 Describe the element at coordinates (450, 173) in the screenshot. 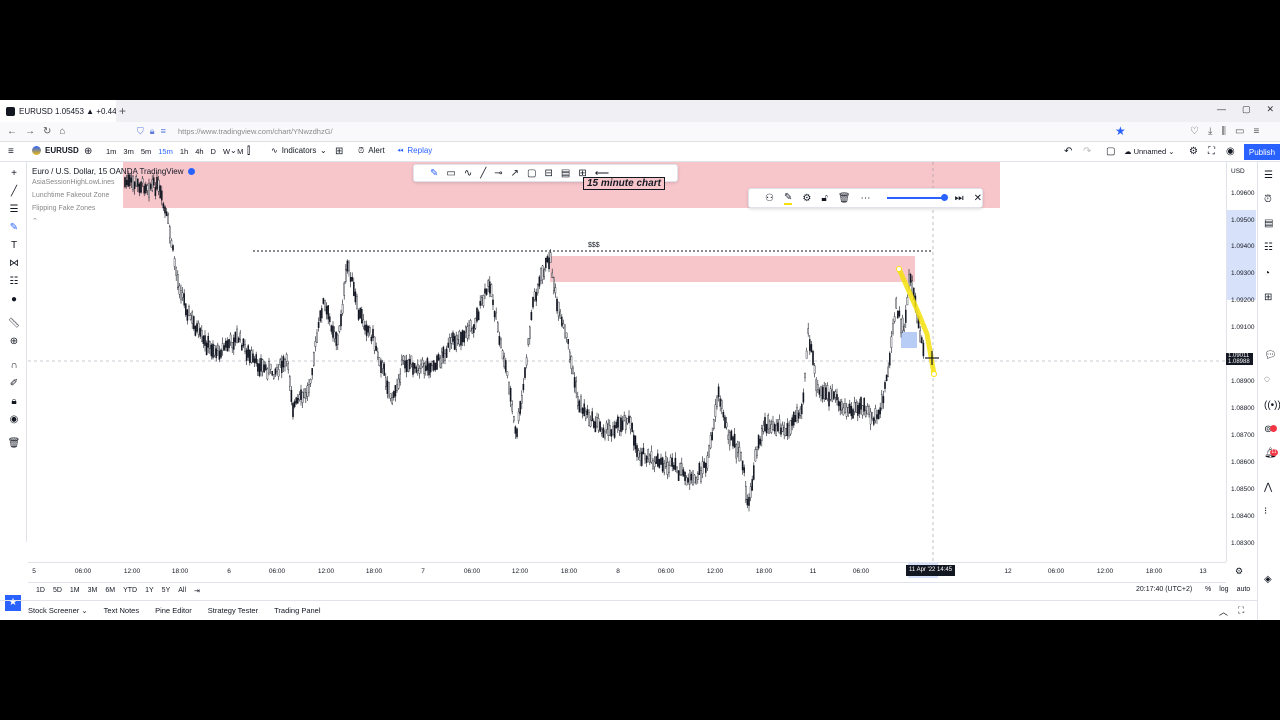

I see `rectangle-icon: ▭` at that location.